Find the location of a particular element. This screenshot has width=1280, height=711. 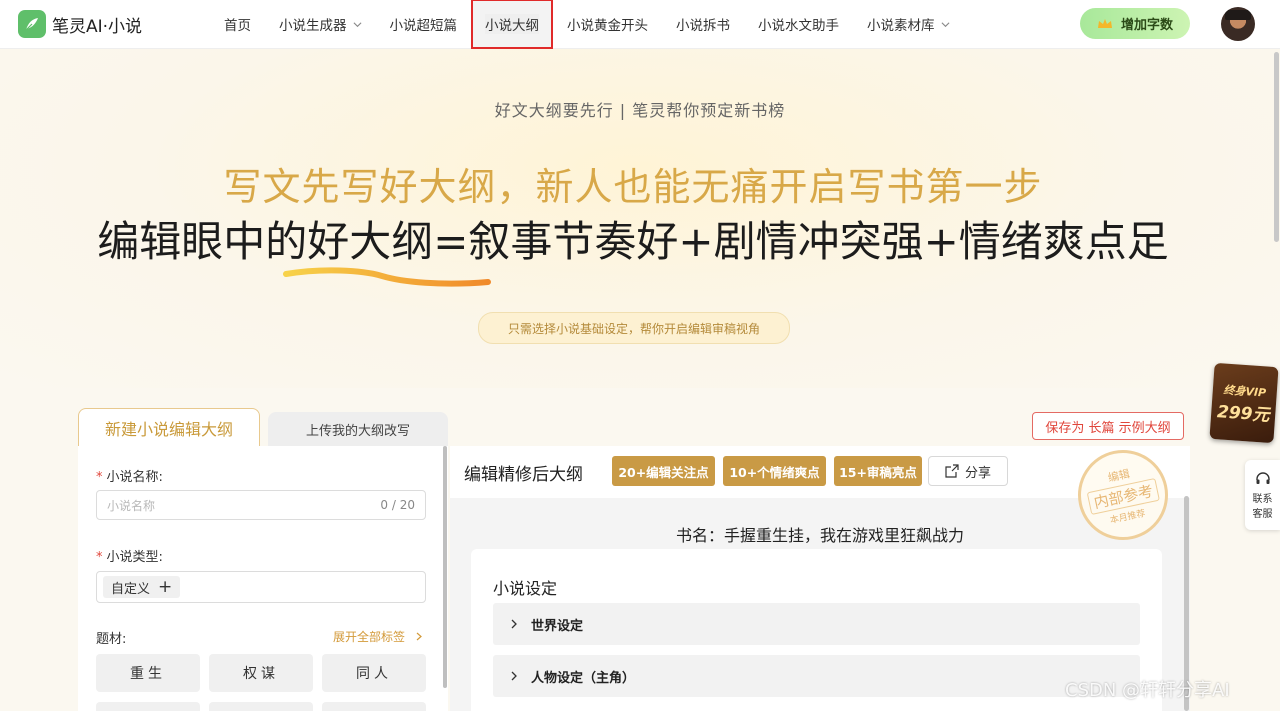

watermark: CSDN @轩轩分享AI is located at coordinates (1147, 690).